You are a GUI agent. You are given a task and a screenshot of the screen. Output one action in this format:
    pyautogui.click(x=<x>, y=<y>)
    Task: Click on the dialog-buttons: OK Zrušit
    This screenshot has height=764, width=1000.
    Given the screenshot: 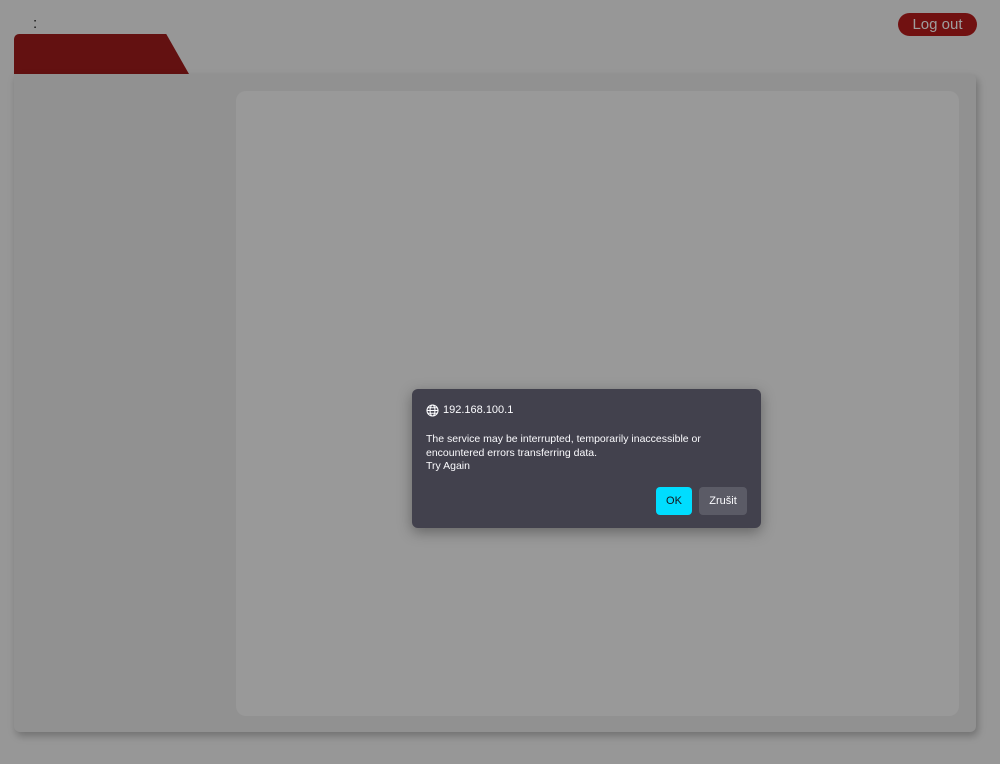 What is the action you would take?
    pyautogui.click(x=701, y=501)
    